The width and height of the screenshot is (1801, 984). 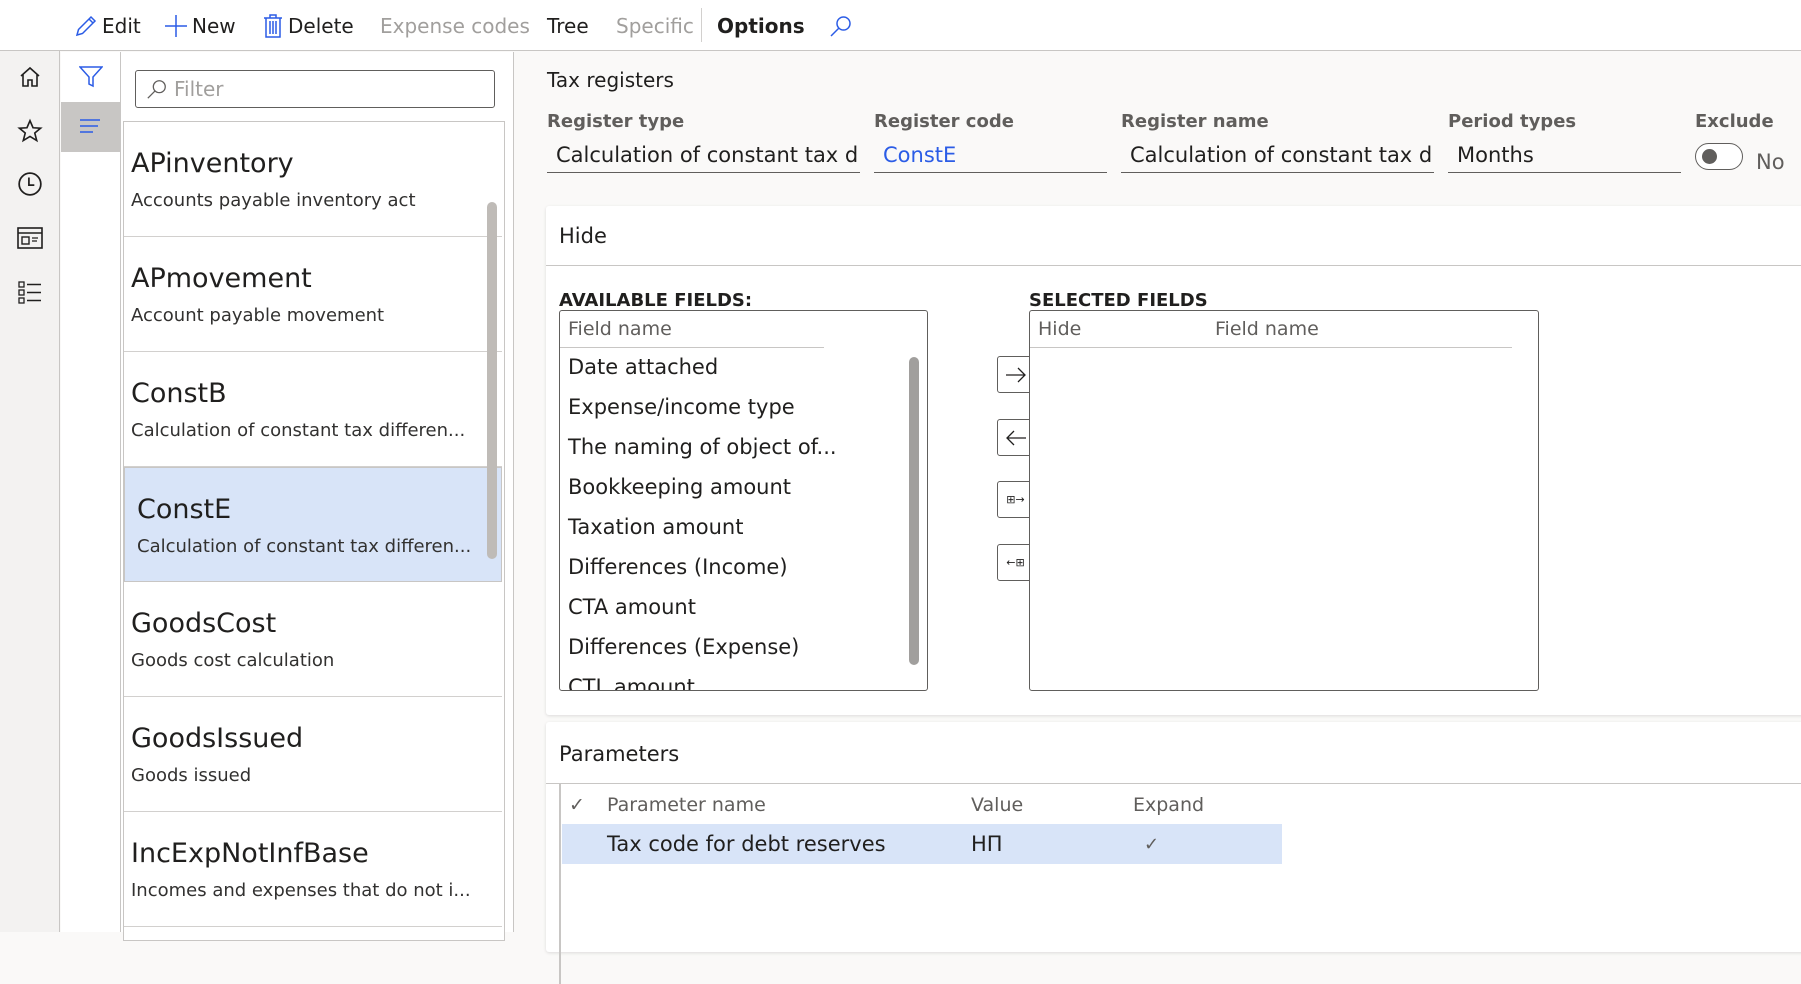 What do you see at coordinates (1564, 156) in the screenshot?
I see `period-types-field: Months` at bounding box center [1564, 156].